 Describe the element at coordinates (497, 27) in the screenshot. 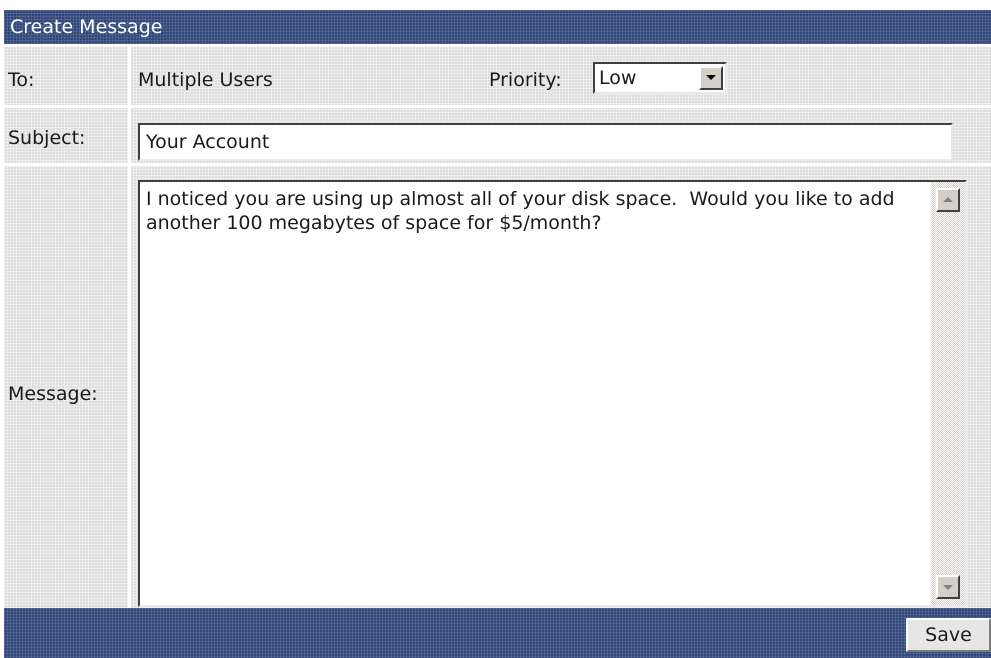

I see `dialog-title-bar: Create Message` at that location.